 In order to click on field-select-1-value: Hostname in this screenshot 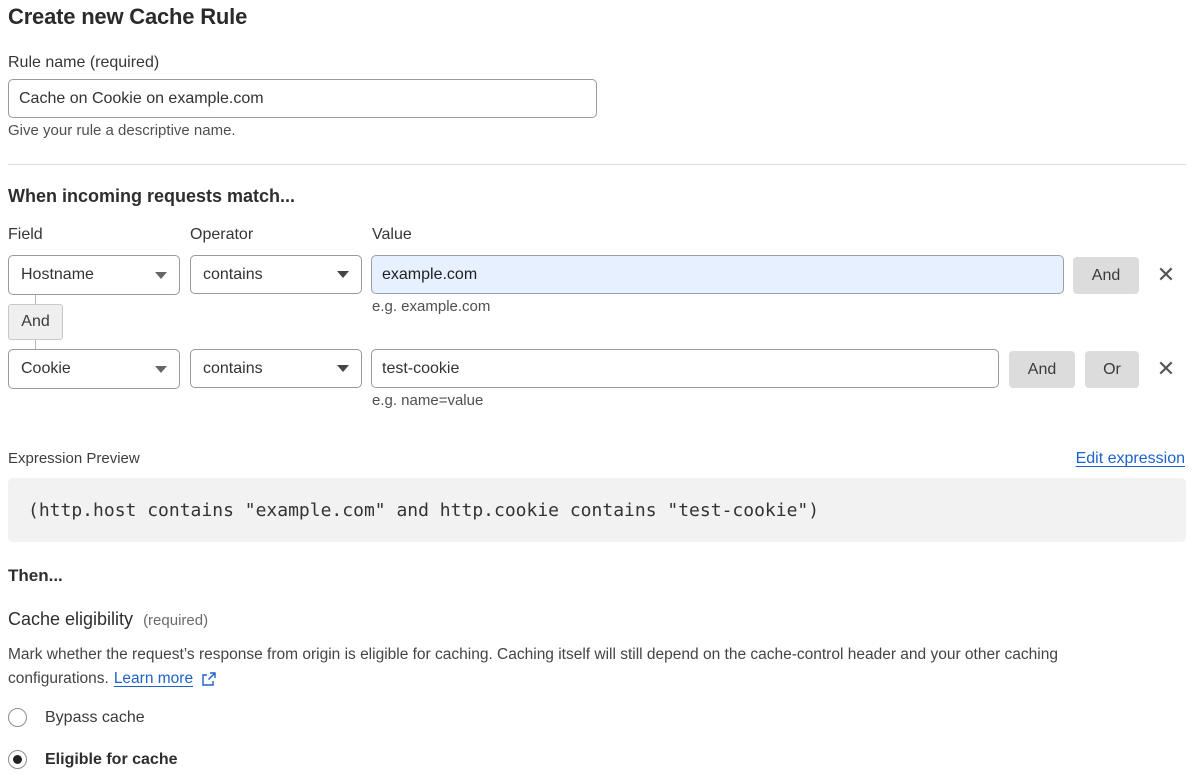, I will do `click(57, 274)`.